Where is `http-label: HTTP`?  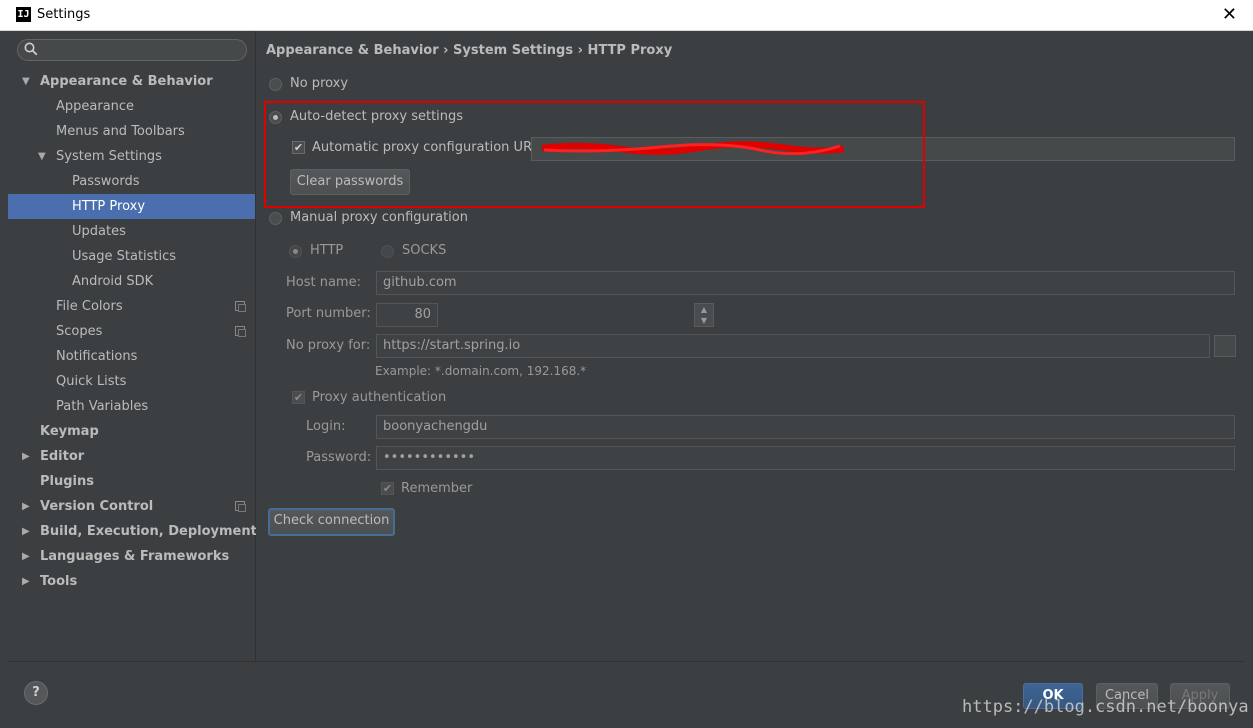
http-label: HTTP is located at coordinates (327, 250).